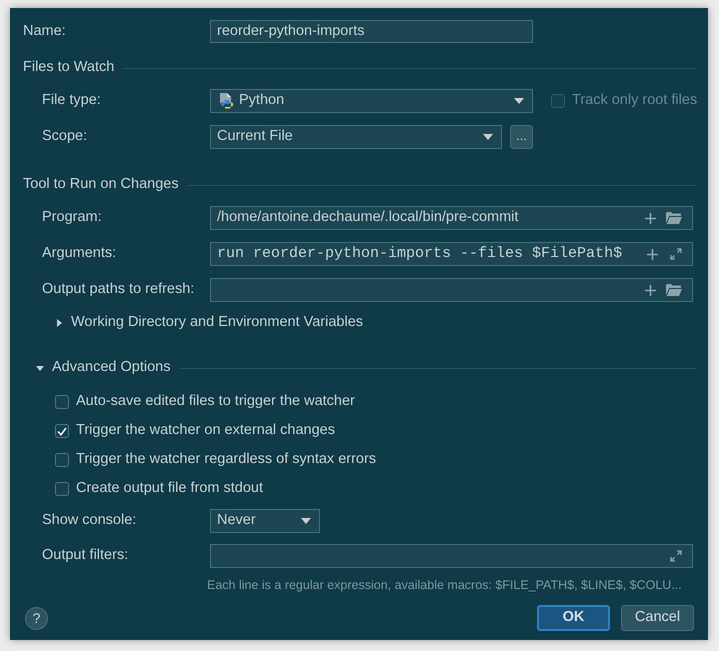 Image resolution: width=719 pixels, height=651 pixels. What do you see at coordinates (59, 323) in the screenshot?
I see `triangle-right-icon` at bounding box center [59, 323].